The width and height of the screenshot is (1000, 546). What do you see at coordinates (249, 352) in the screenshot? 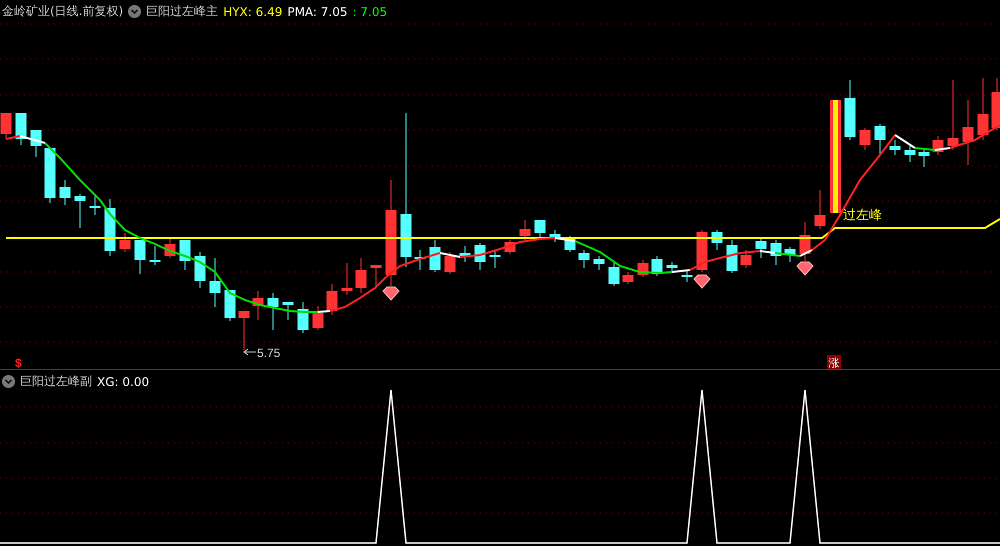
I see `low-price-marker` at bounding box center [249, 352].